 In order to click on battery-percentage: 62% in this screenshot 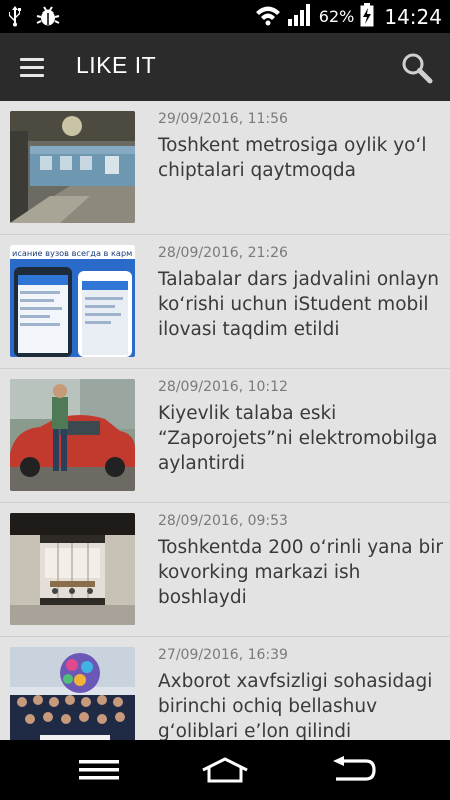, I will do `click(336, 16)`.